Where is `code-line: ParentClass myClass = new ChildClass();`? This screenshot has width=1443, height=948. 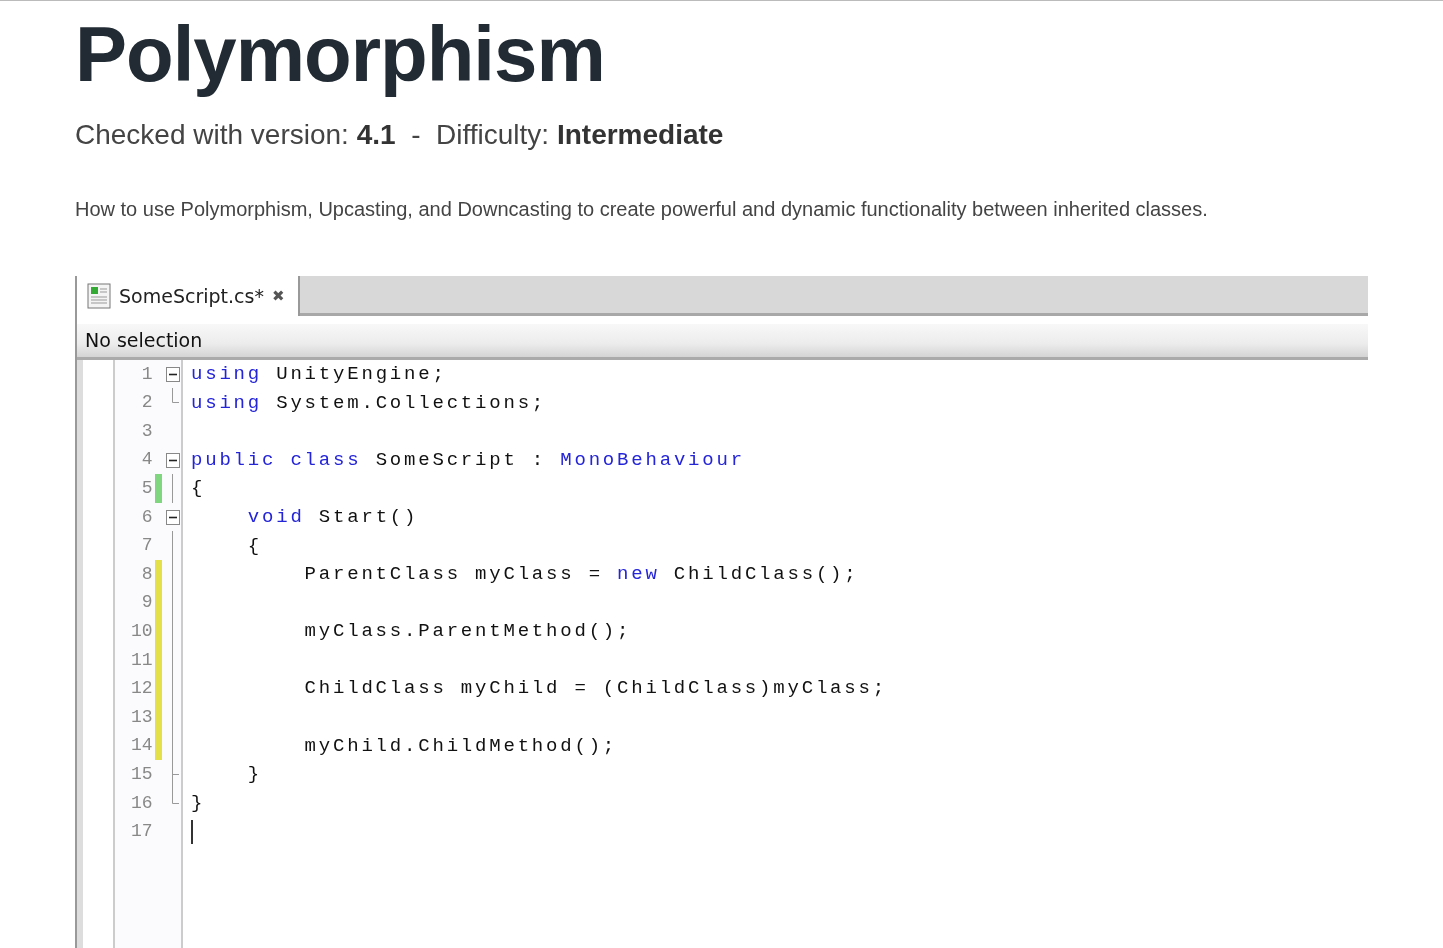
code-line: ParentClass myClass = new ChildClass(); is located at coordinates (581, 575).